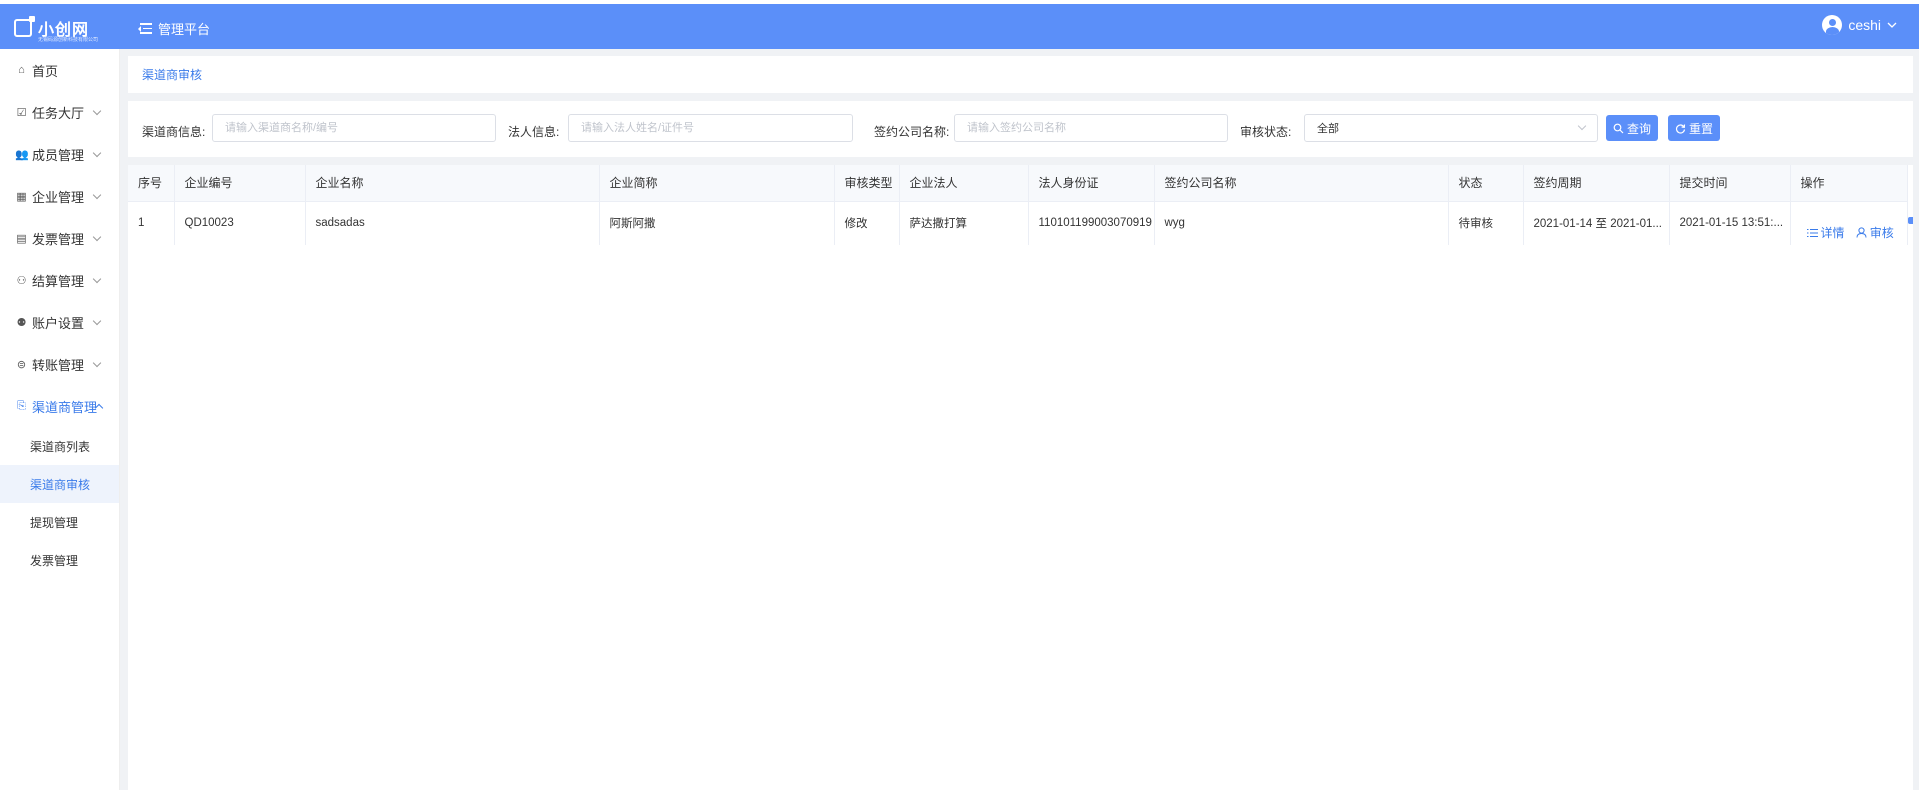 Image resolution: width=1919 pixels, height=790 pixels. Describe the element at coordinates (1849, 223) in the screenshot. I see `cell-actions: 详情 审核` at that location.